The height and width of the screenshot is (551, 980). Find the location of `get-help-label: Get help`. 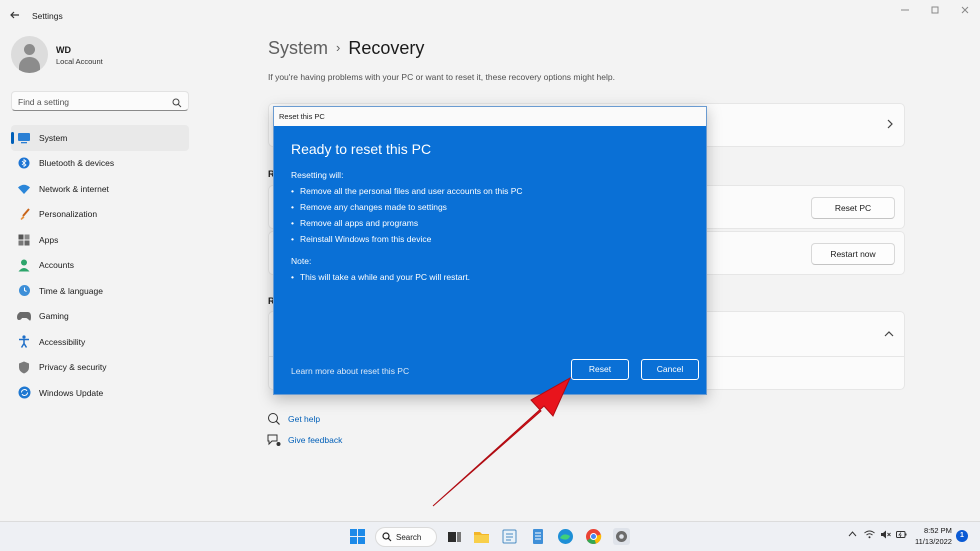

get-help-label: Get help is located at coordinates (304, 419).